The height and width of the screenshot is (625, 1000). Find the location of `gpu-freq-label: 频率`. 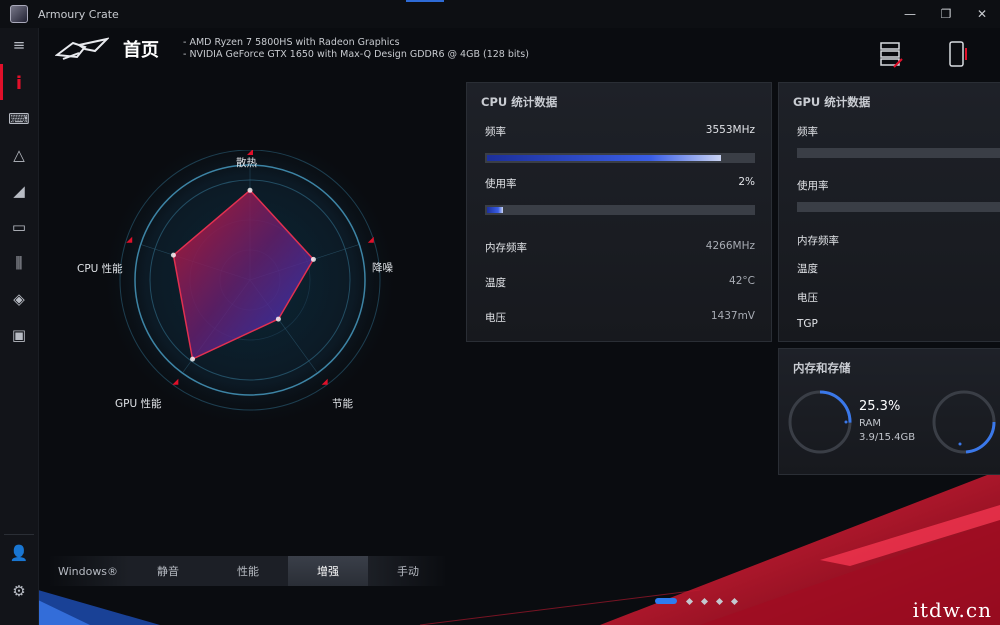

gpu-freq-label: 频率 is located at coordinates (807, 132).